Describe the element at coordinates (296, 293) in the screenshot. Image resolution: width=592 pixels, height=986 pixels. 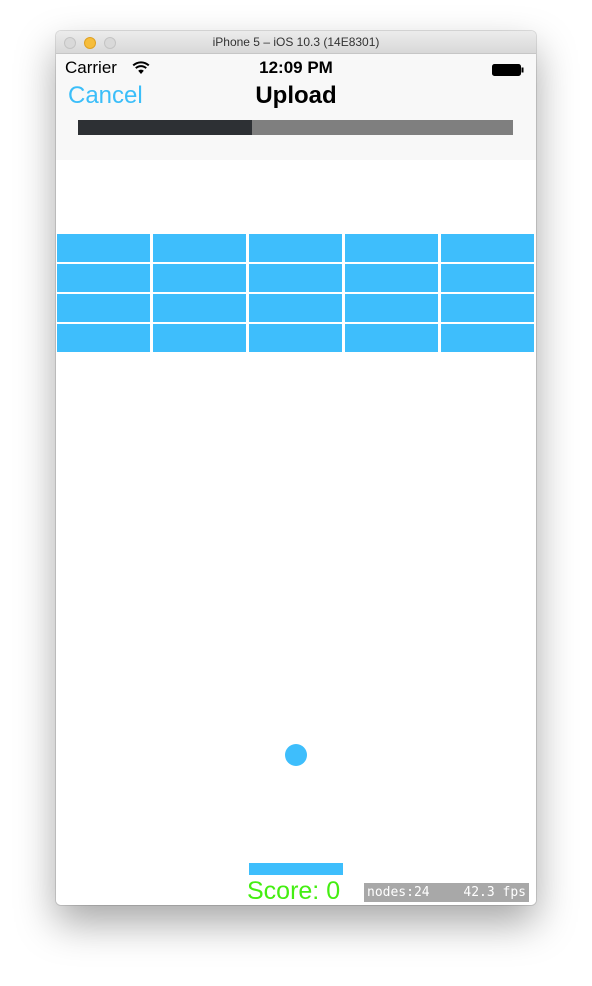
I see `brick-wall` at that location.